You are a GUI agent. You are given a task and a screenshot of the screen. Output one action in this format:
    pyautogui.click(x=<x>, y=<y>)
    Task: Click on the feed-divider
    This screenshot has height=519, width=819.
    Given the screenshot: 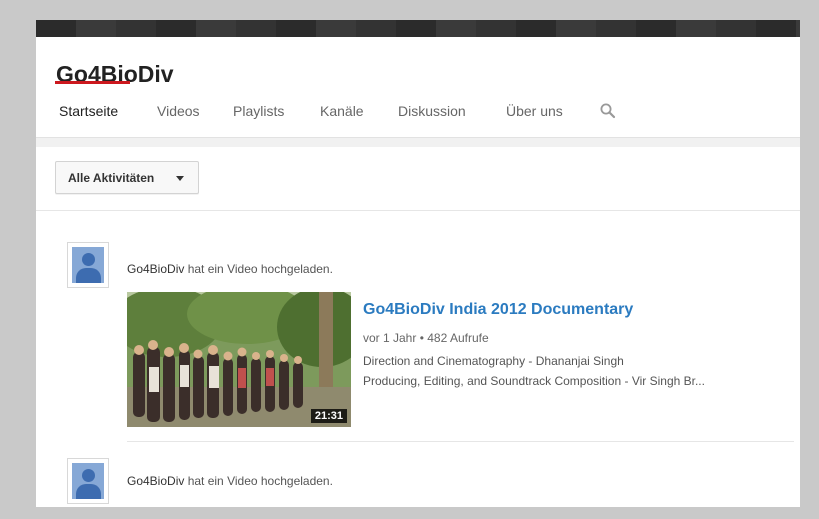 What is the action you would take?
    pyautogui.click(x=460, y=441)
    